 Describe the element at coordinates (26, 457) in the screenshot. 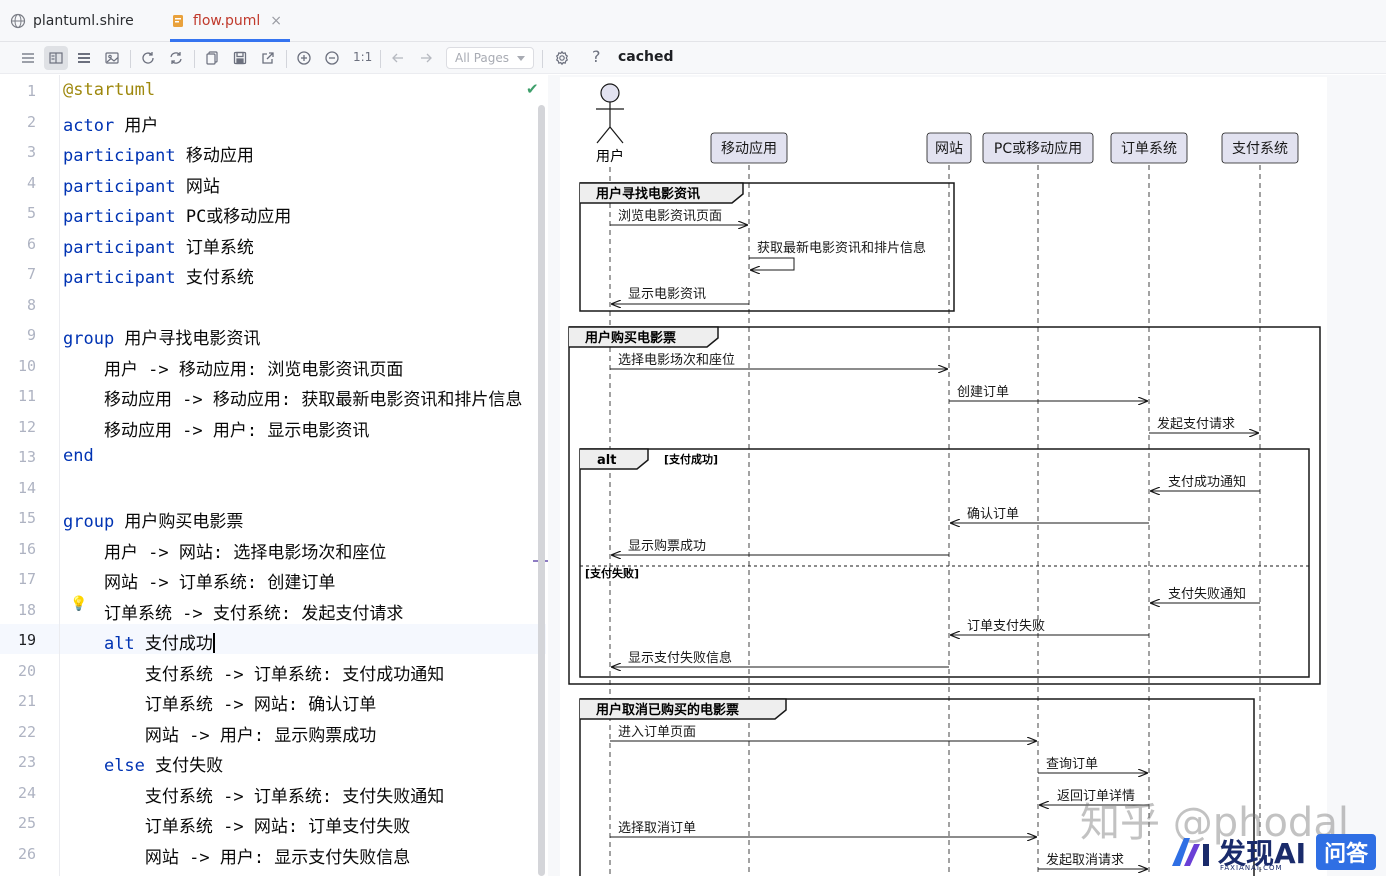

I see `line-number: 13` at that location.